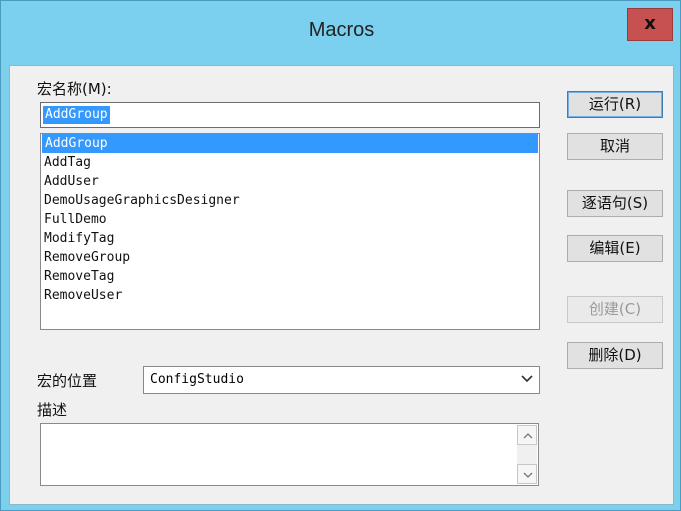 The width and height of the screenshot is (681, 511). I want to click on macro-list-item: FullDemo, so click(290, 219).